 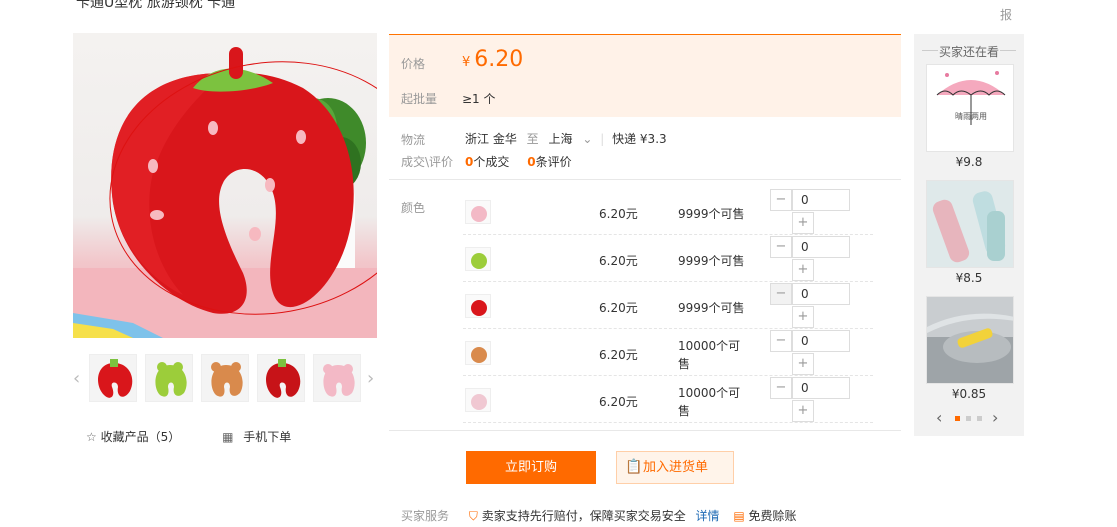 I want to click on add-to-list-button: 📋 加入进货单, so click(x=675, y=467).